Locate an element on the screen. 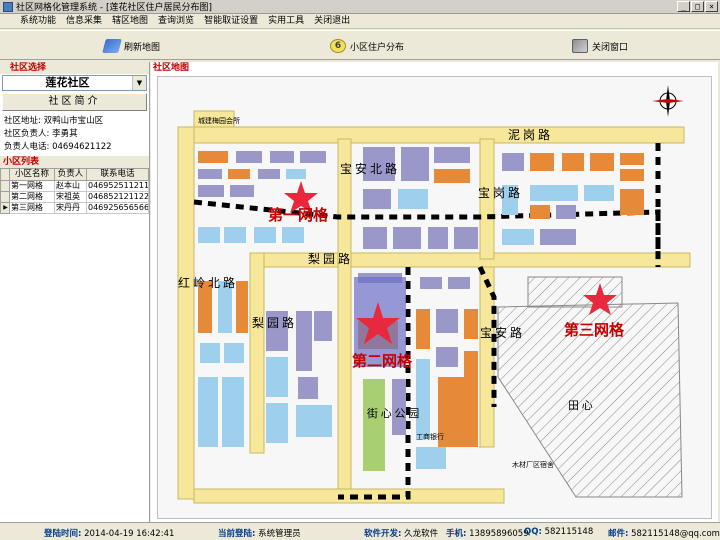 This screenshot has height=540, width=720. building-label-bottom: 木材厂区宿舍 is located at coordinates (533, 464).